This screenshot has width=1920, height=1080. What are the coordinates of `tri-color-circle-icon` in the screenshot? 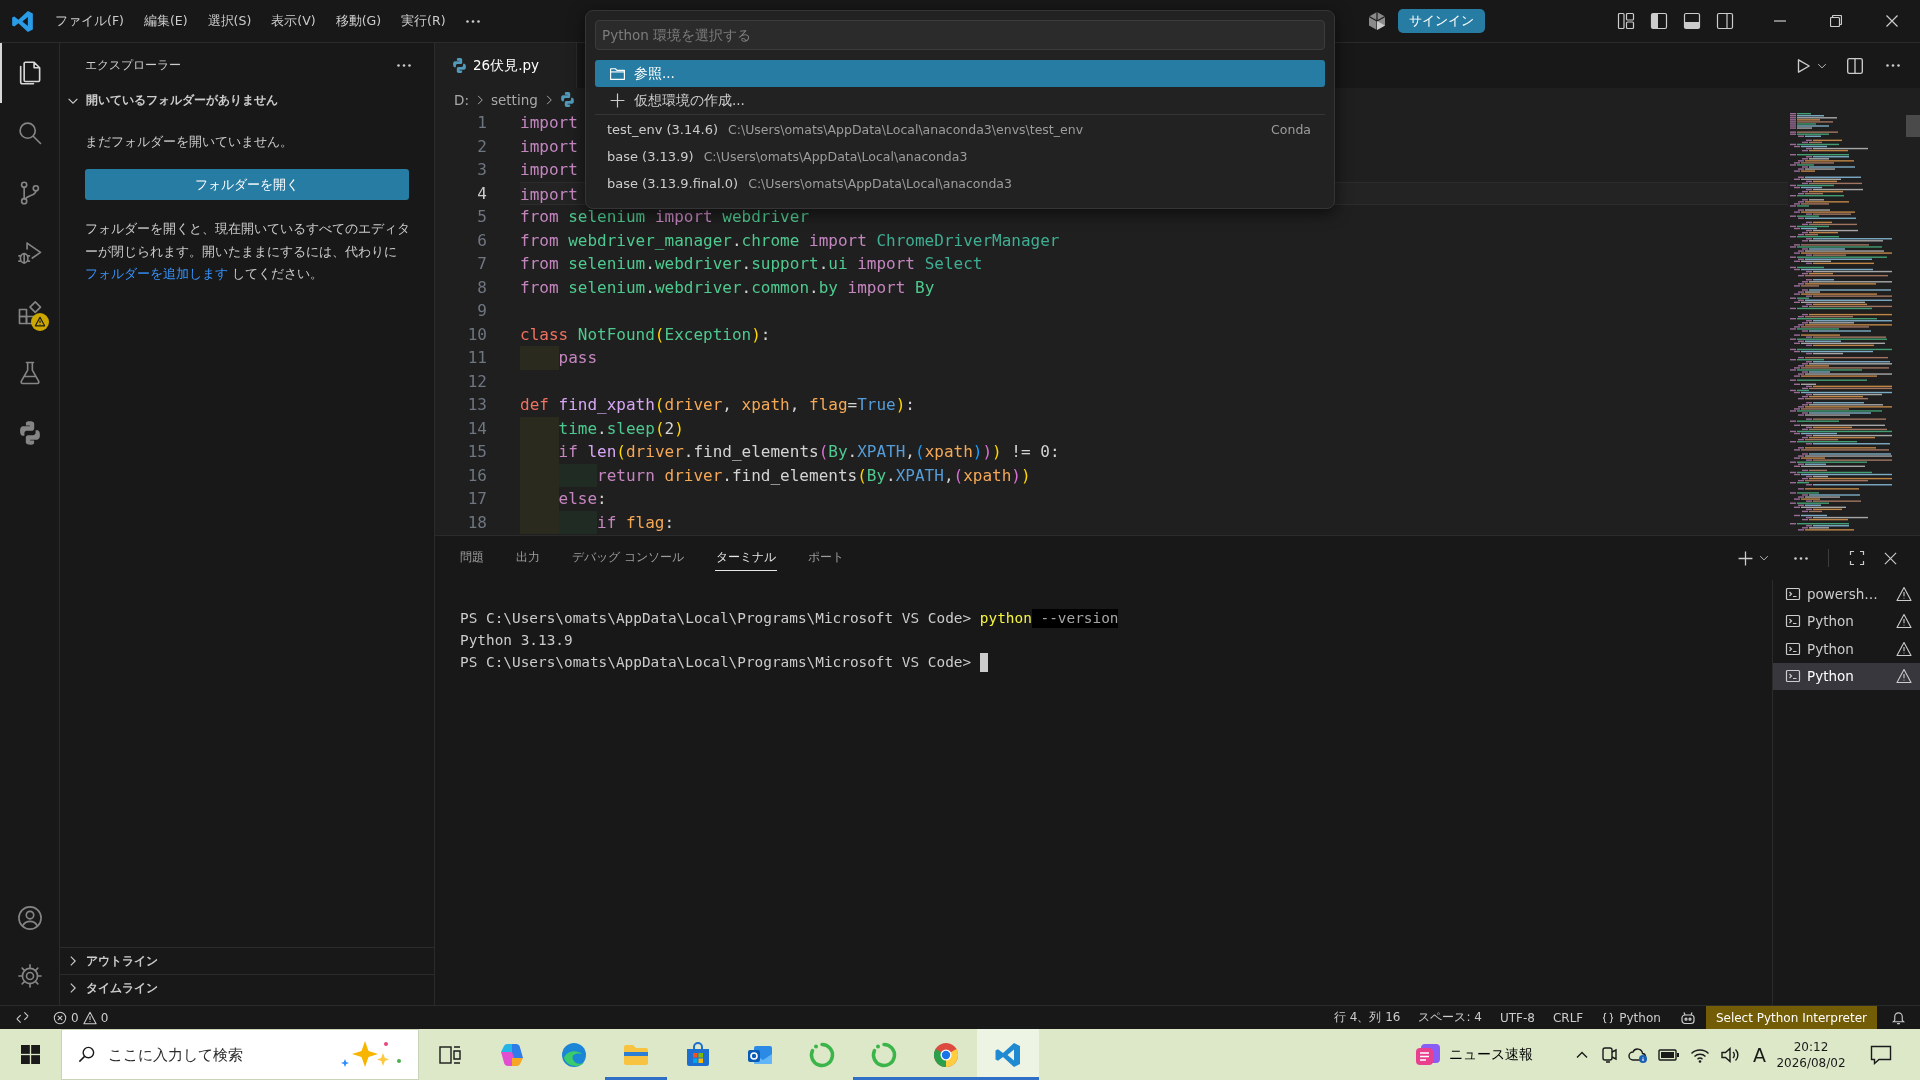 It's located at (946, 1054).